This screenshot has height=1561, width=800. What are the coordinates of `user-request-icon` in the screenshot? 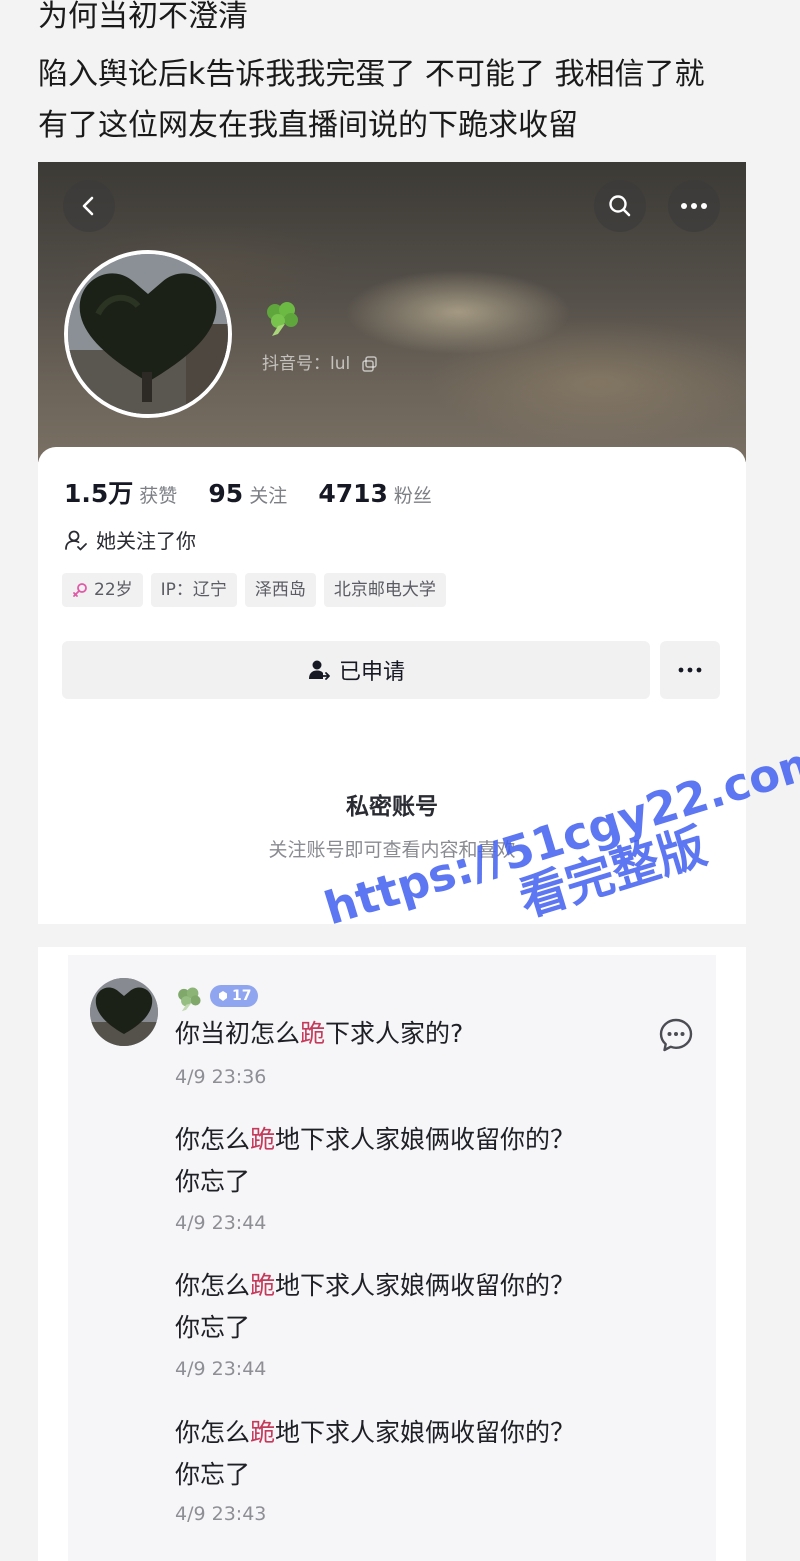 It's located at (319, 670).